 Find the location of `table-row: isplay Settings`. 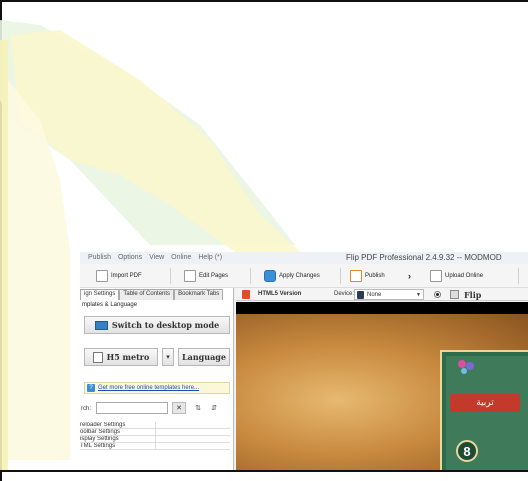

table-row: isplay Settings is located at coordinates (155, 439).